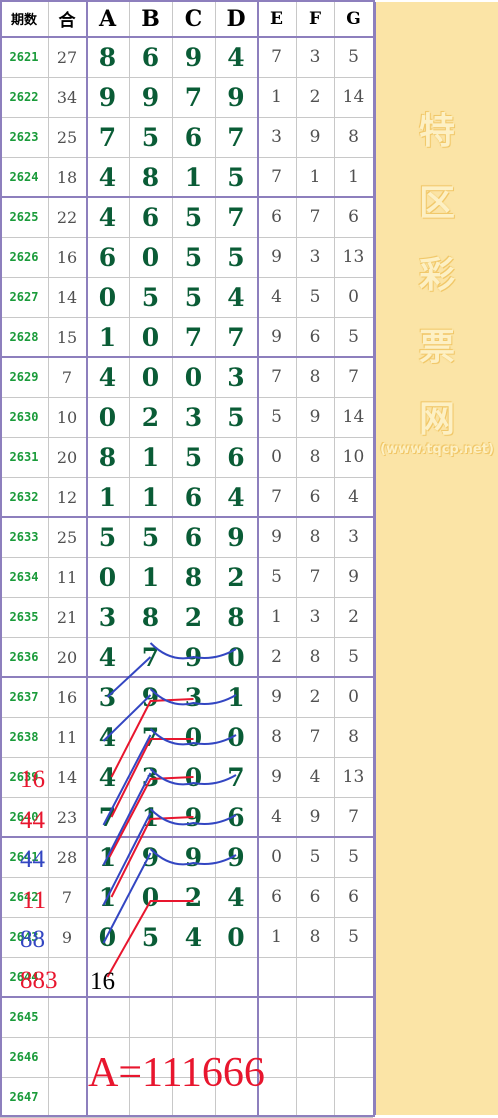 This screenshot has height=1118, width=498. What do you see at coordinates (193, 737) in the screenshot?
I see `digit-c: 0` at bounding box center [193, 737].